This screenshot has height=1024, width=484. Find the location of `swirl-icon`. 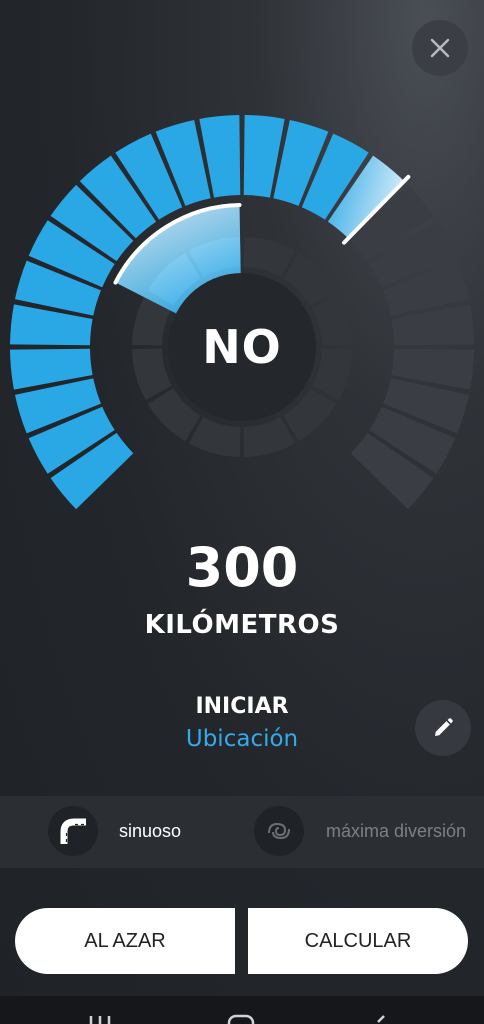

swirl-icon is located at coordinates (279, 831).